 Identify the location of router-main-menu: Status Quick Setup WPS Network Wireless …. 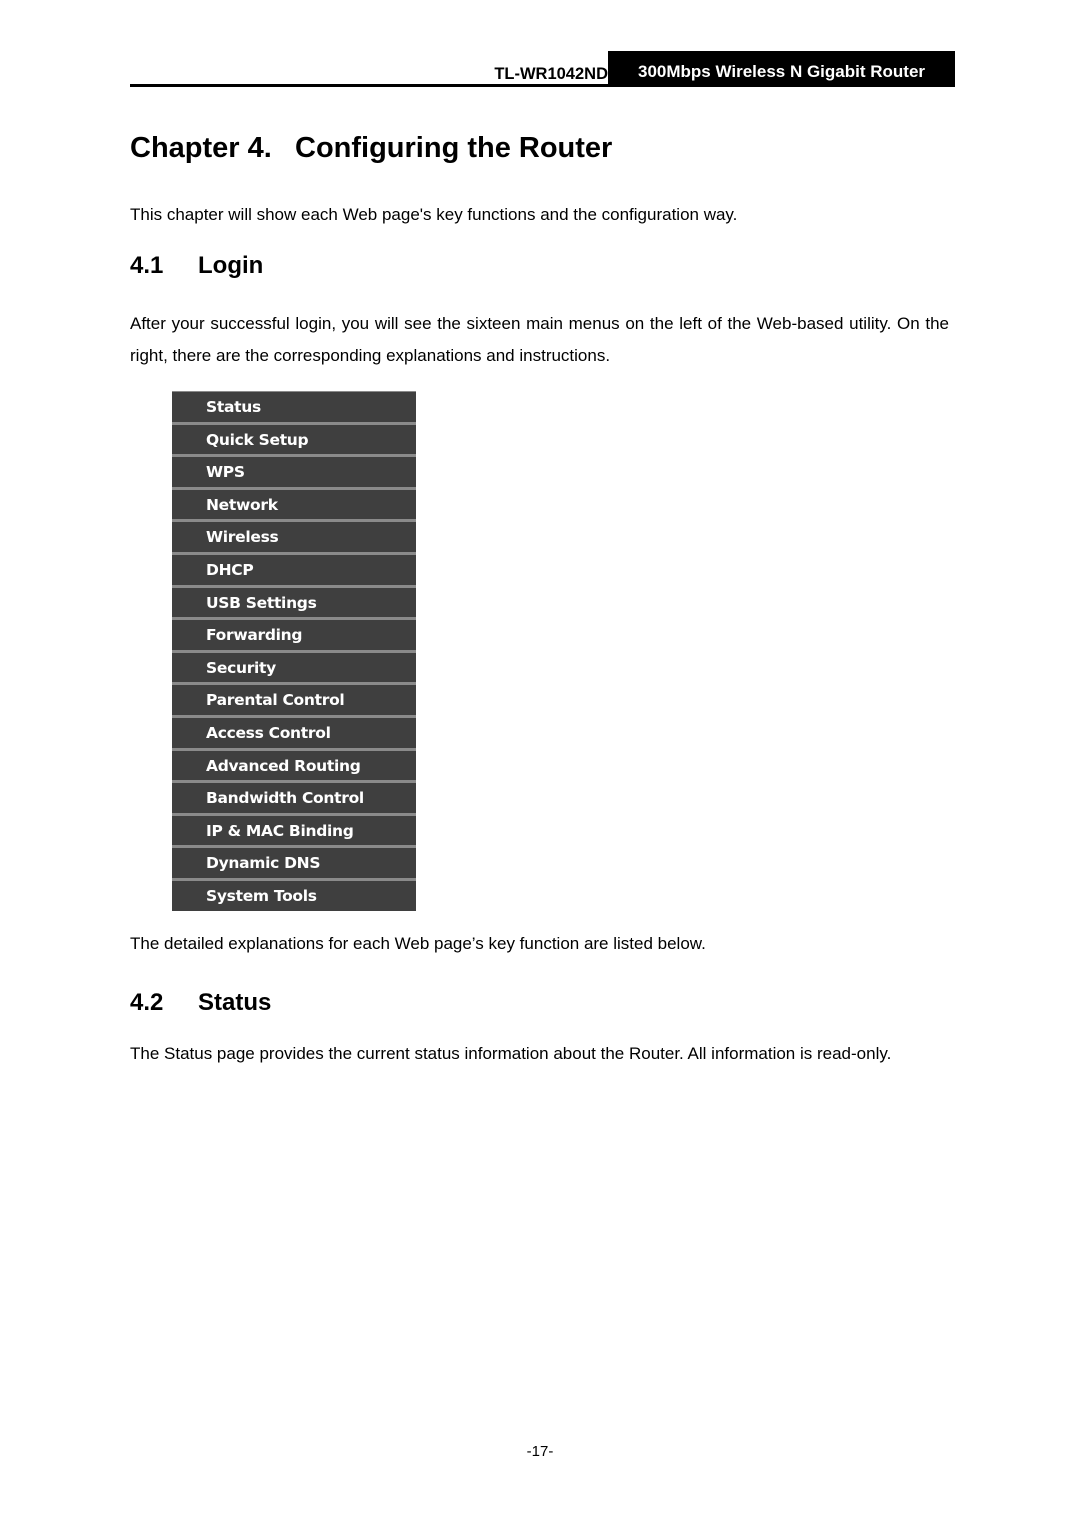
(294, 651).